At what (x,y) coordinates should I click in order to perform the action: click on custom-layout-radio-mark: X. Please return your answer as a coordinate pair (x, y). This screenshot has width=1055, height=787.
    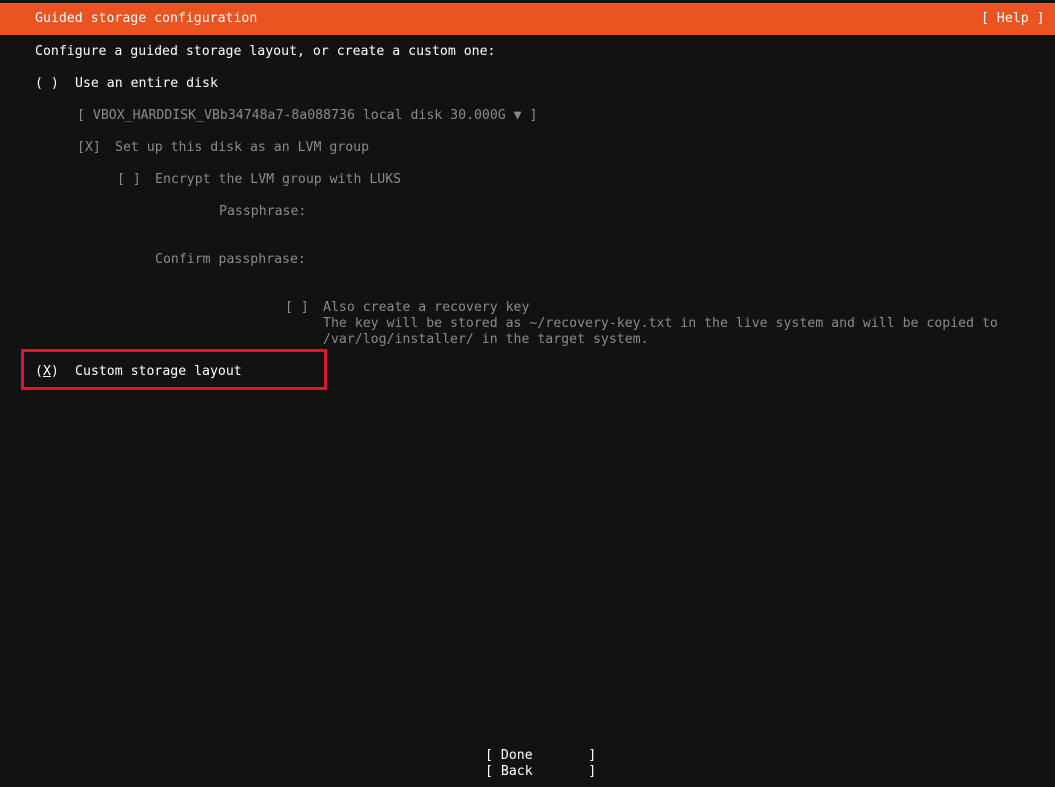
    Looking at the image, I should click on (46, 371).